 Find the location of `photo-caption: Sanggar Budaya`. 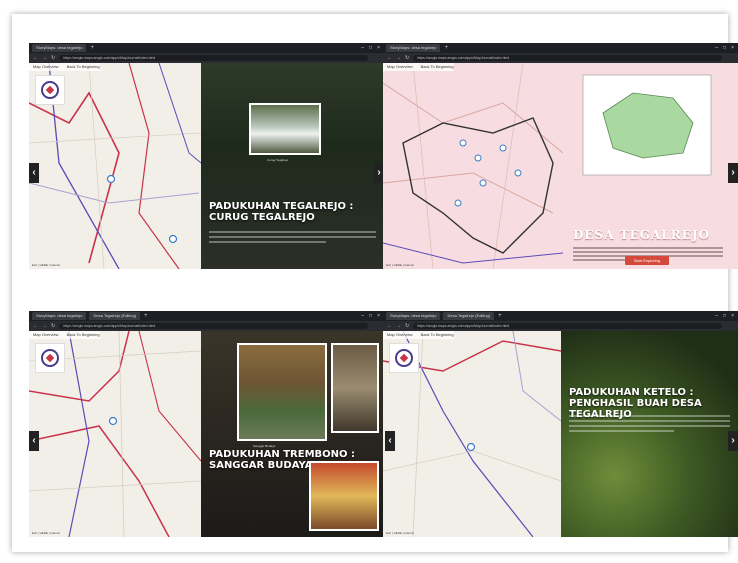

photo-caption: Sanggar Budaya is located at coordinates (264, 446).